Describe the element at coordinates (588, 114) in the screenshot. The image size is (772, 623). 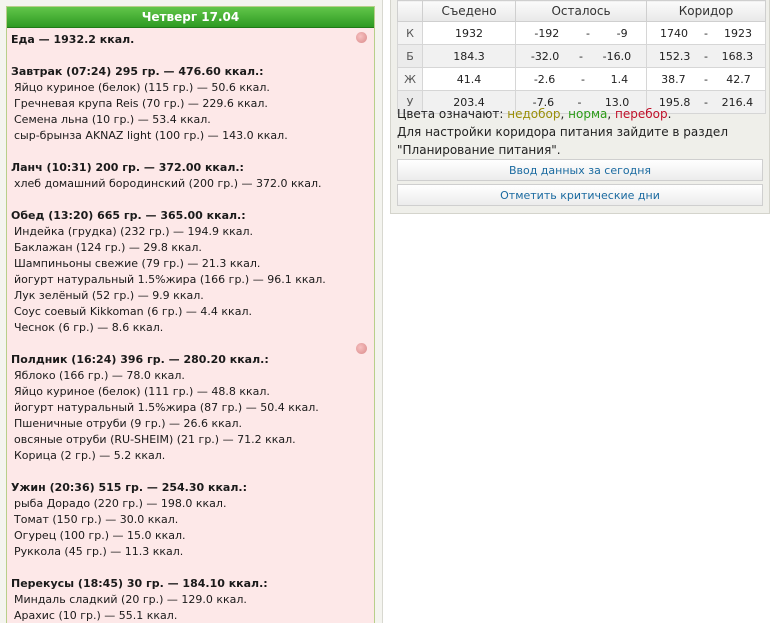
I see `legend-norm: норма` at that location.